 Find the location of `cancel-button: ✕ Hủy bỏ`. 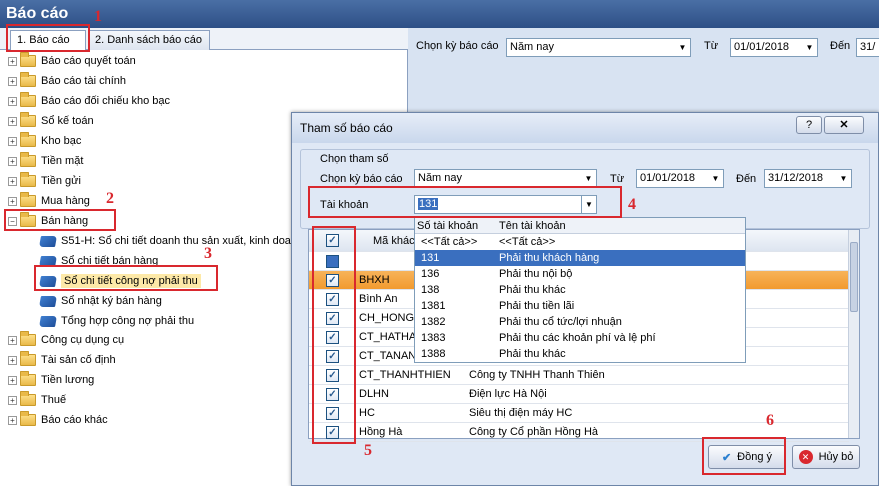

cancel-button: ✕ Hủy bỏ is located at coordinates (826, 457).